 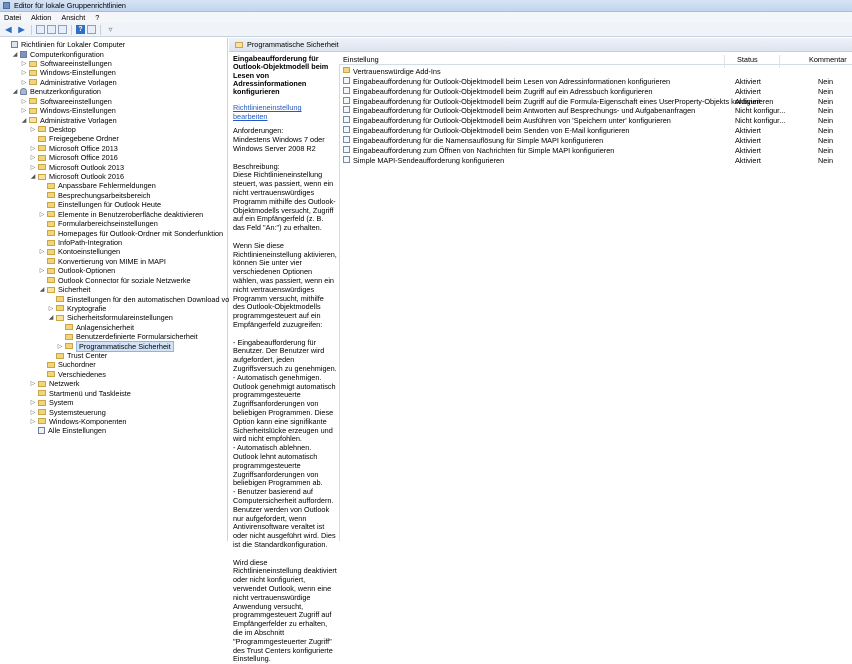 What do you see at coordinates (115, 346) in the screenshot?
I see `tree-node: ▷ Programmatische Sicherheit` at bounding box center [115, 346].